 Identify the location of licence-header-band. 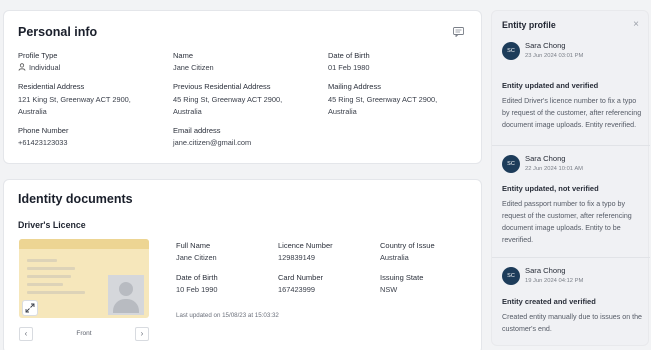
(84, 244).